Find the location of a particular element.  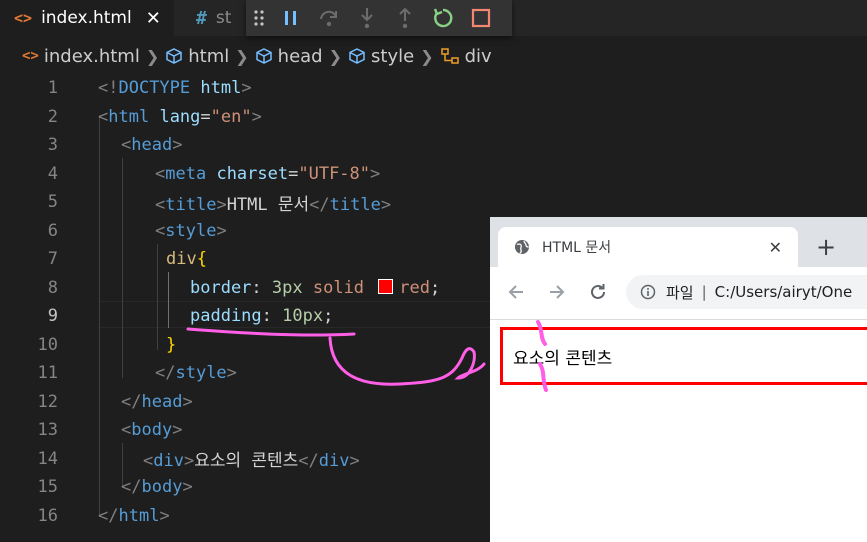

address-url: C:/Users/airyt/One is located at coordinates (783, 292).